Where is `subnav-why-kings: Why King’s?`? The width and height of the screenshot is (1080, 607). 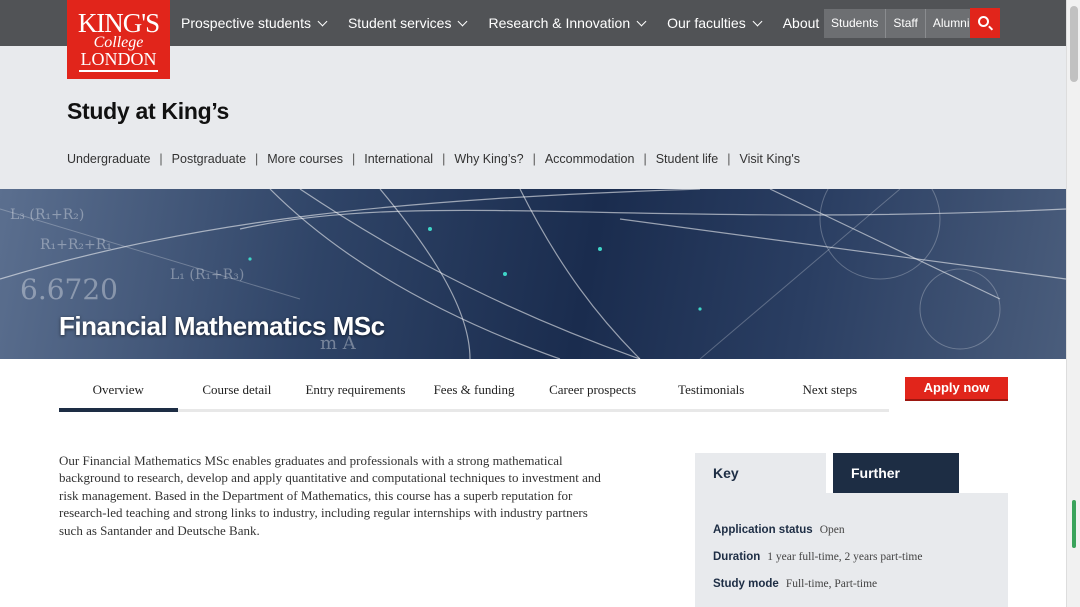 subnav-why-kings: Why King’s? is located at coordinates (488, 159).